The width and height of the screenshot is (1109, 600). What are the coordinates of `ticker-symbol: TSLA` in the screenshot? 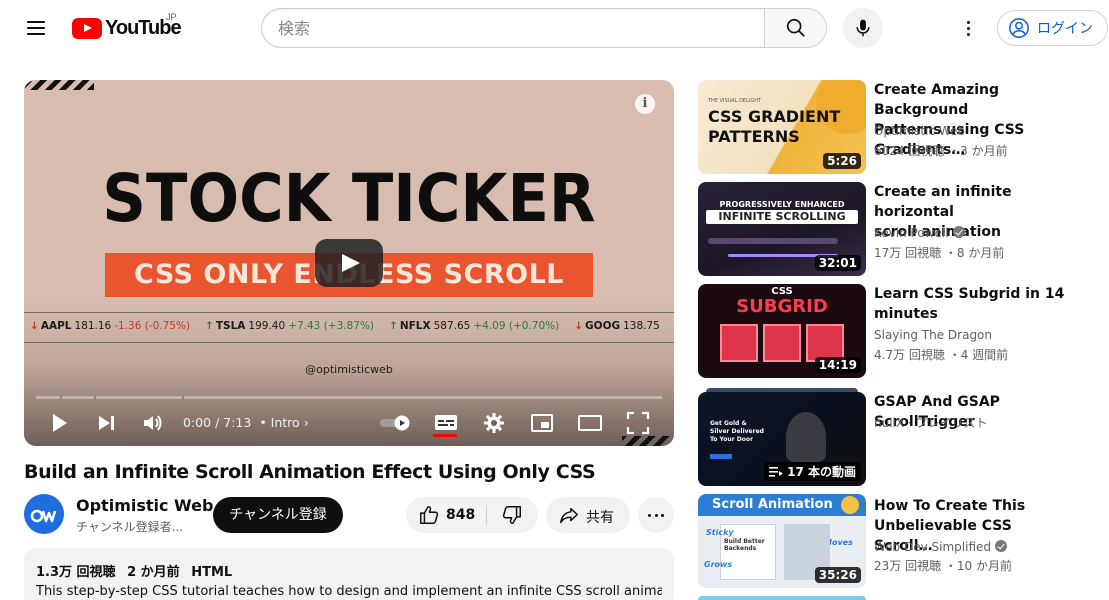 It's located at (230, 326).